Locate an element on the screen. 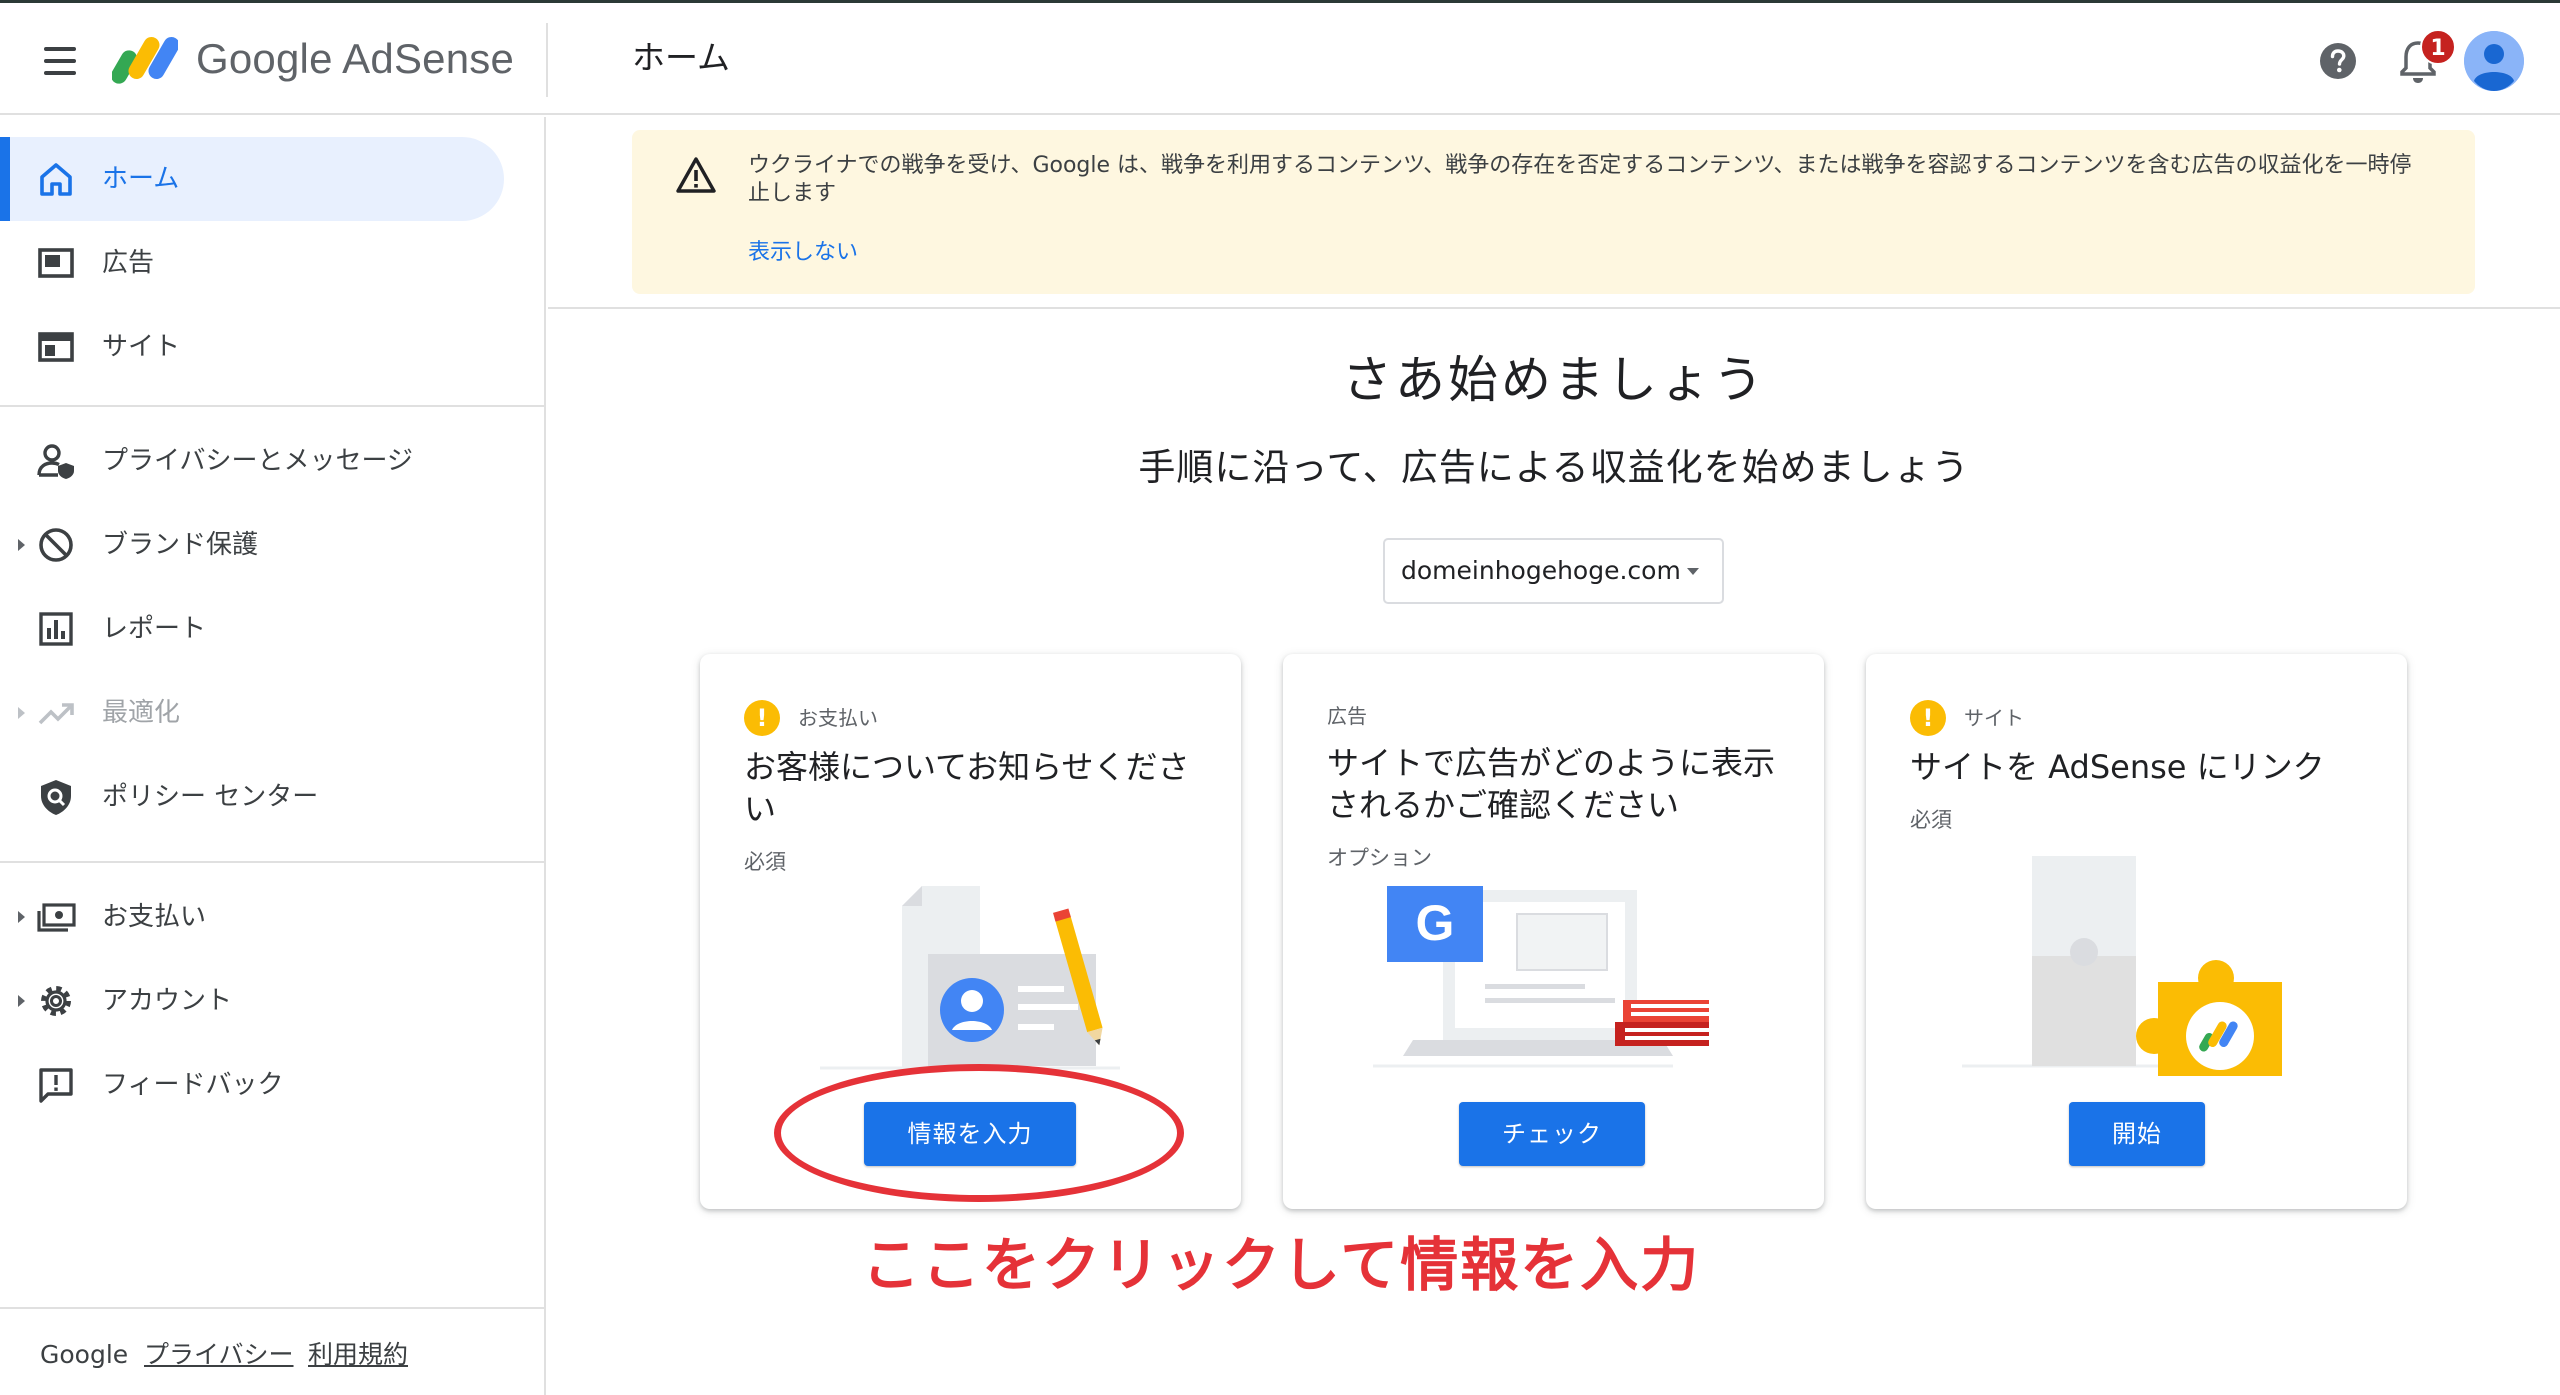 Image resolution: width=2560 pixels, height=1395 pixels. footer-google-brand: Google is located at coordinates (84, 1354).